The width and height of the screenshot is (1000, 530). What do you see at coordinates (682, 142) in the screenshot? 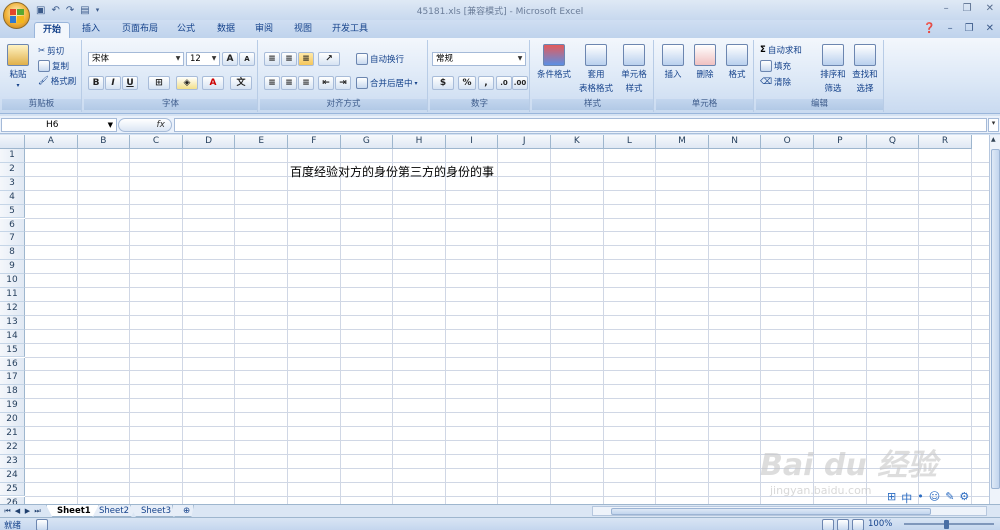
I see `column-header-M: M` at bounding box center [682, 142].